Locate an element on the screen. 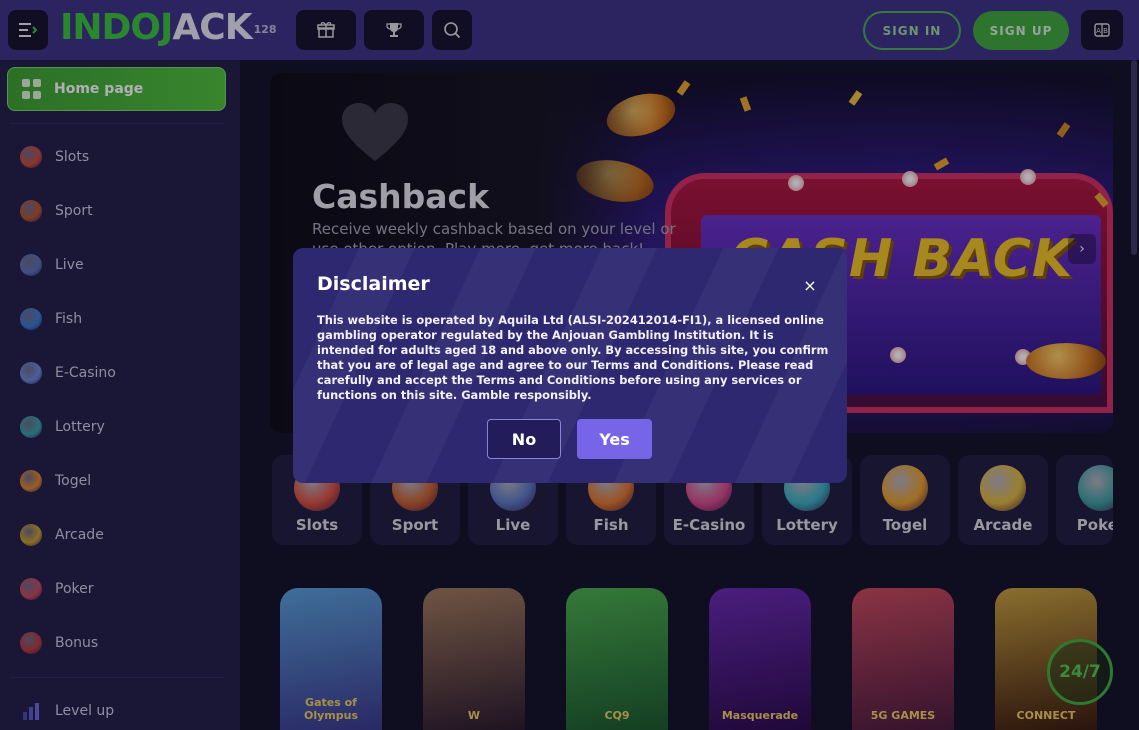 The width and height of the screenshot is (1139, 730). close-button: × is located at coordinates (810, 285).